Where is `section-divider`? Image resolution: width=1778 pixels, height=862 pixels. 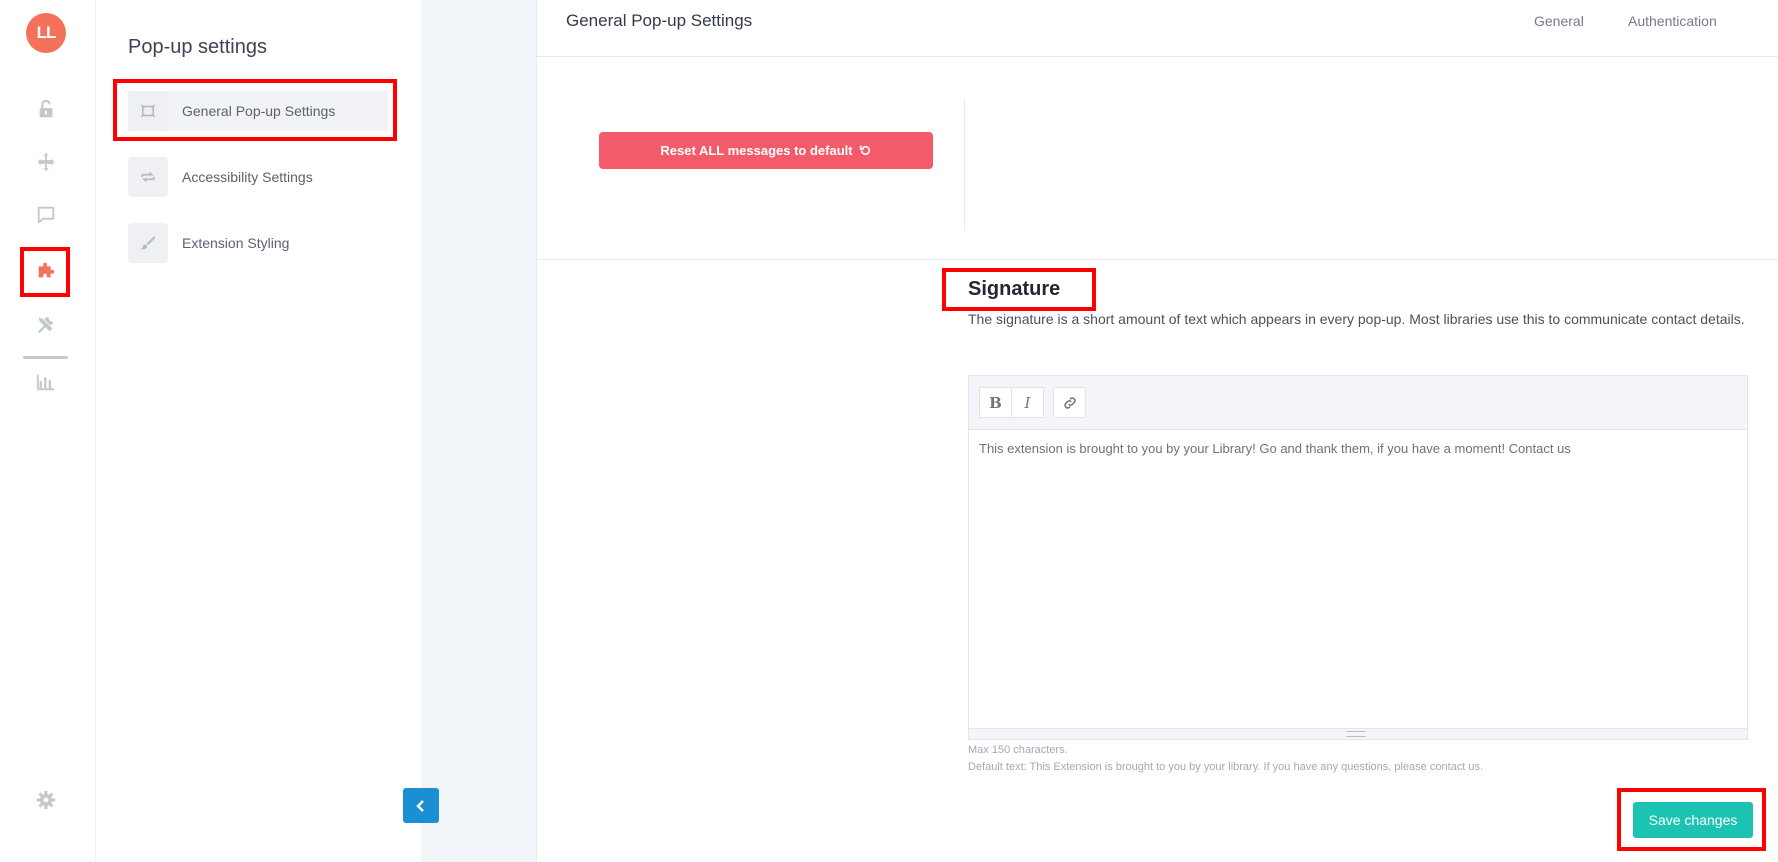
section-divider is located at coordinates (964, 165).